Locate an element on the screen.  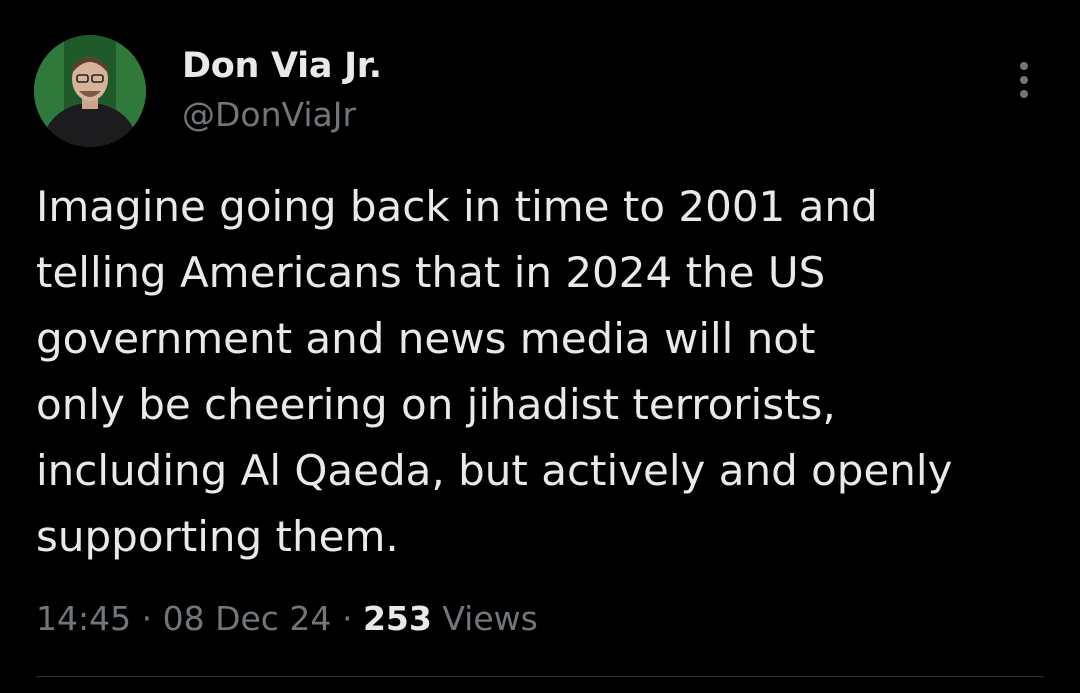
author-avatar is located at coordinates (90, 91).